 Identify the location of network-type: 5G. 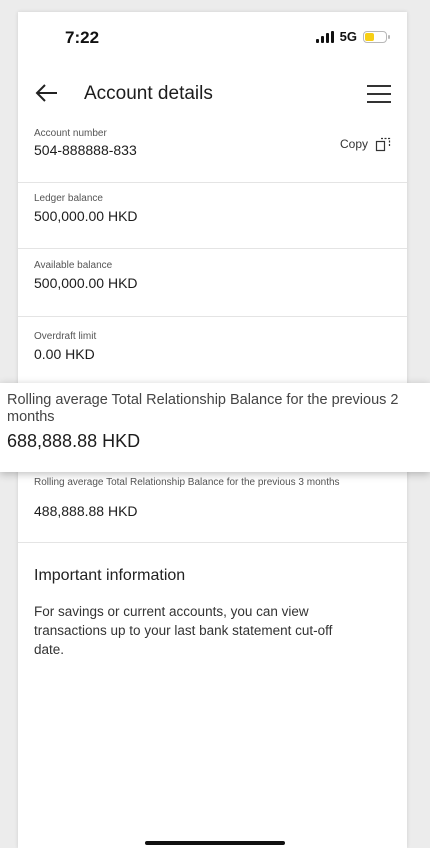
(348, 36).